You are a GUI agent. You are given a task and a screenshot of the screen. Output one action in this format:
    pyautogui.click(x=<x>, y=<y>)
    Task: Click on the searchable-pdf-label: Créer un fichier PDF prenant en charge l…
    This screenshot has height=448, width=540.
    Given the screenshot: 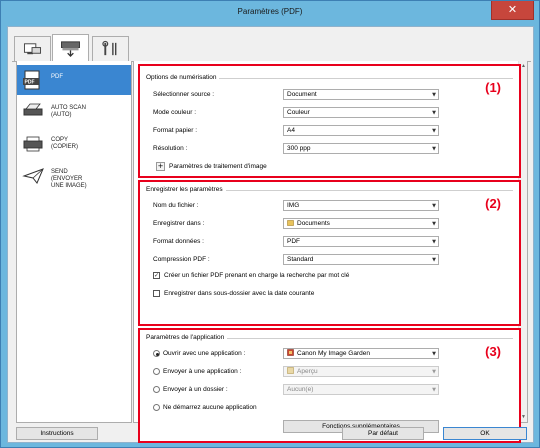 What is the action you would take?
    pyautogui.click(x=257, y=275)
    